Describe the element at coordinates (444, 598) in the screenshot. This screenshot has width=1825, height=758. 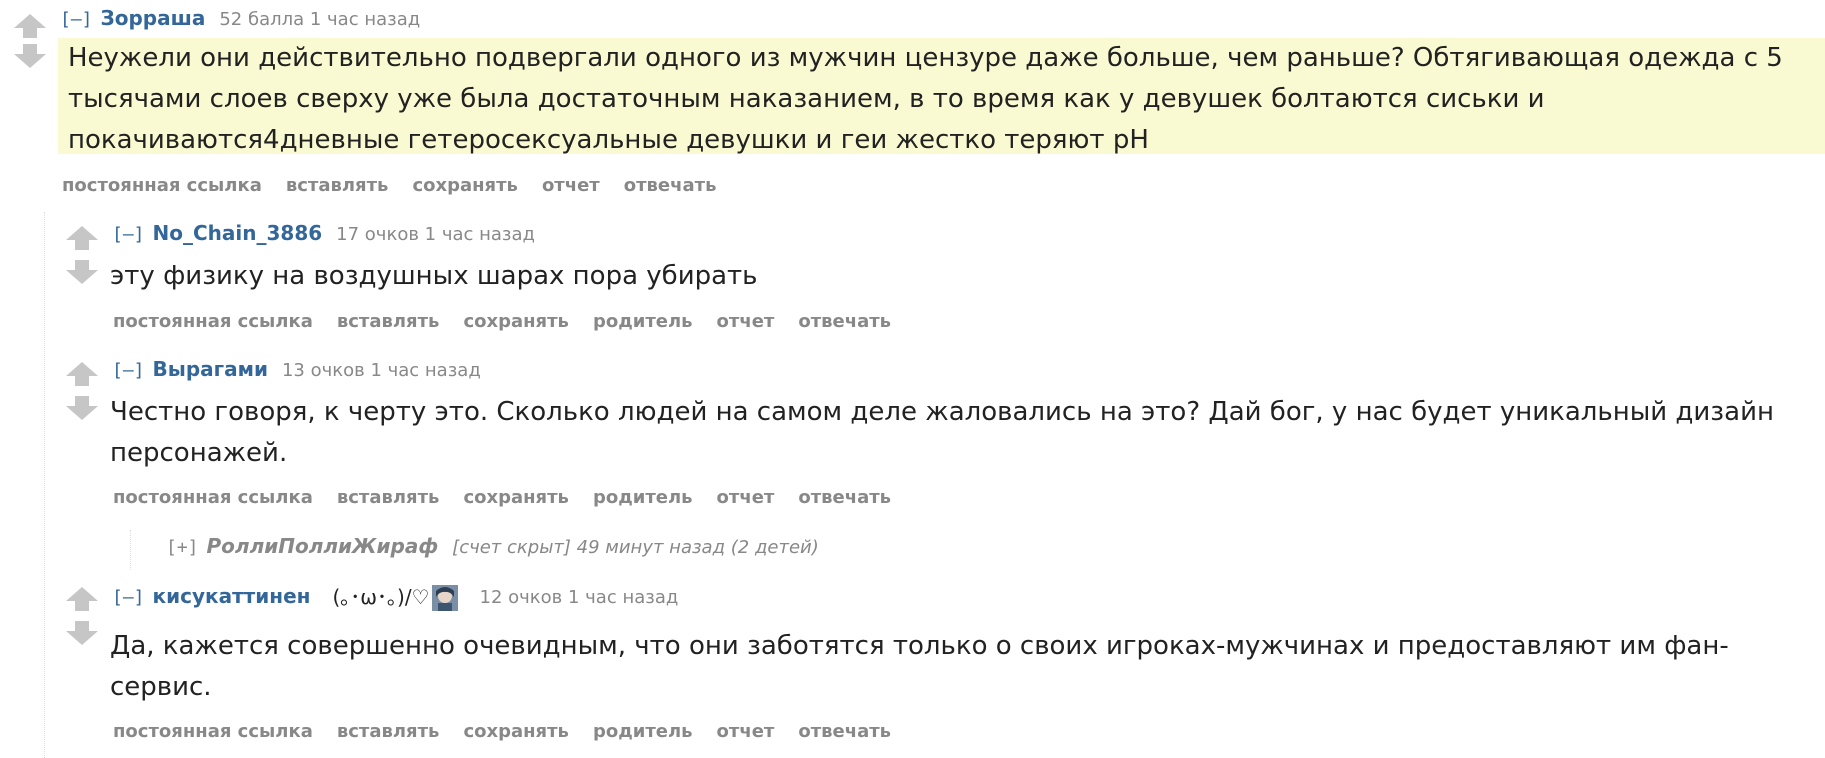
I see `avatar-icon` at that location.